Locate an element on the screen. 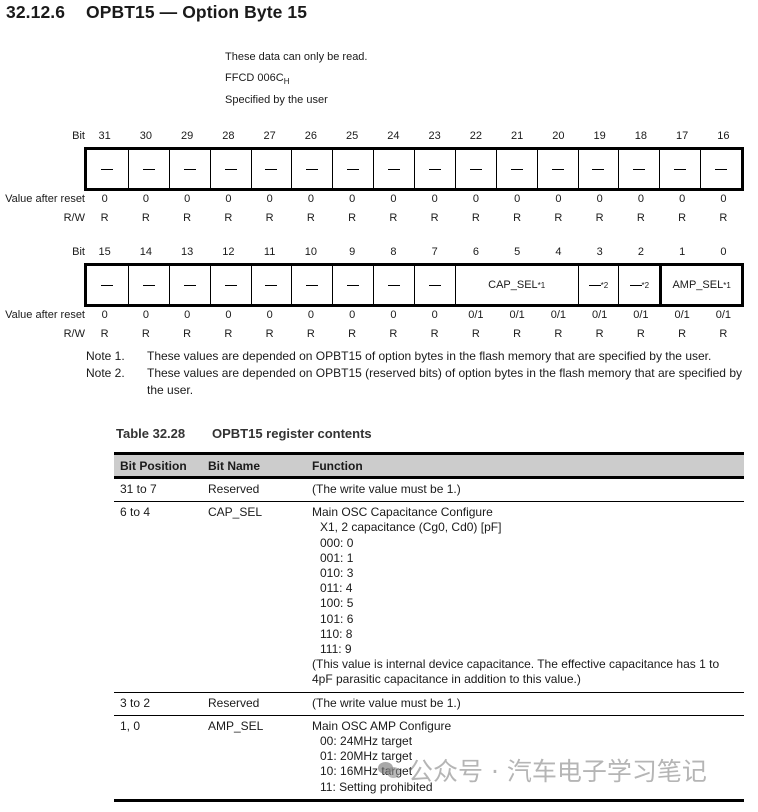  table-caption: Table 32.28 OPBT15 register contents is located at coordinates (244, 433).